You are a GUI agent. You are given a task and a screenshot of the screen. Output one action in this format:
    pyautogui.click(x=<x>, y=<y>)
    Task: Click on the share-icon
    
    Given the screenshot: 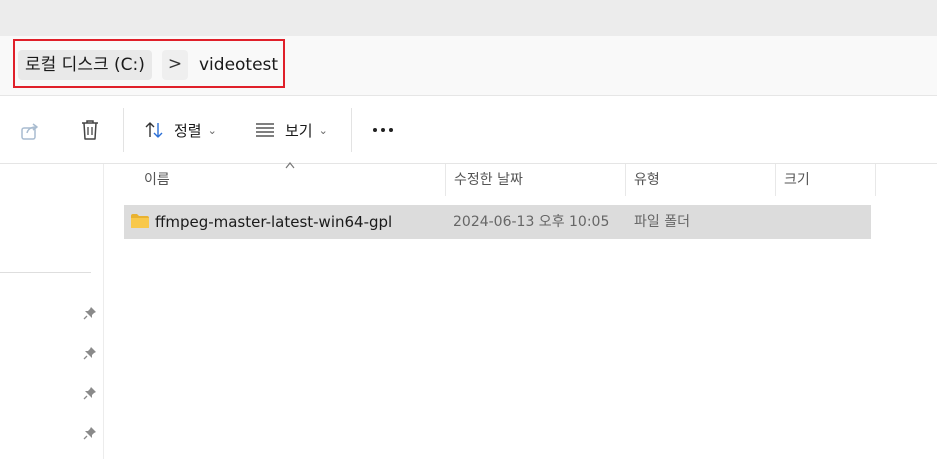 What is the action you would take?
    pyautogui.click(x=30, y=131)
    